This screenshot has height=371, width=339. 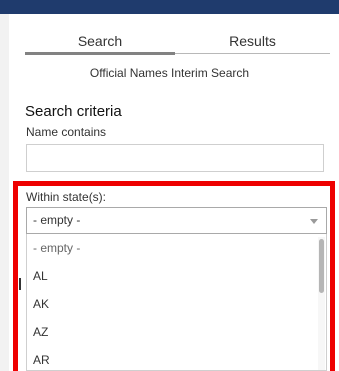 What do you see at coordinates (321, 266) in the screenshot?
I see `scrollbar-thumb` at bounding box center [321, 266].